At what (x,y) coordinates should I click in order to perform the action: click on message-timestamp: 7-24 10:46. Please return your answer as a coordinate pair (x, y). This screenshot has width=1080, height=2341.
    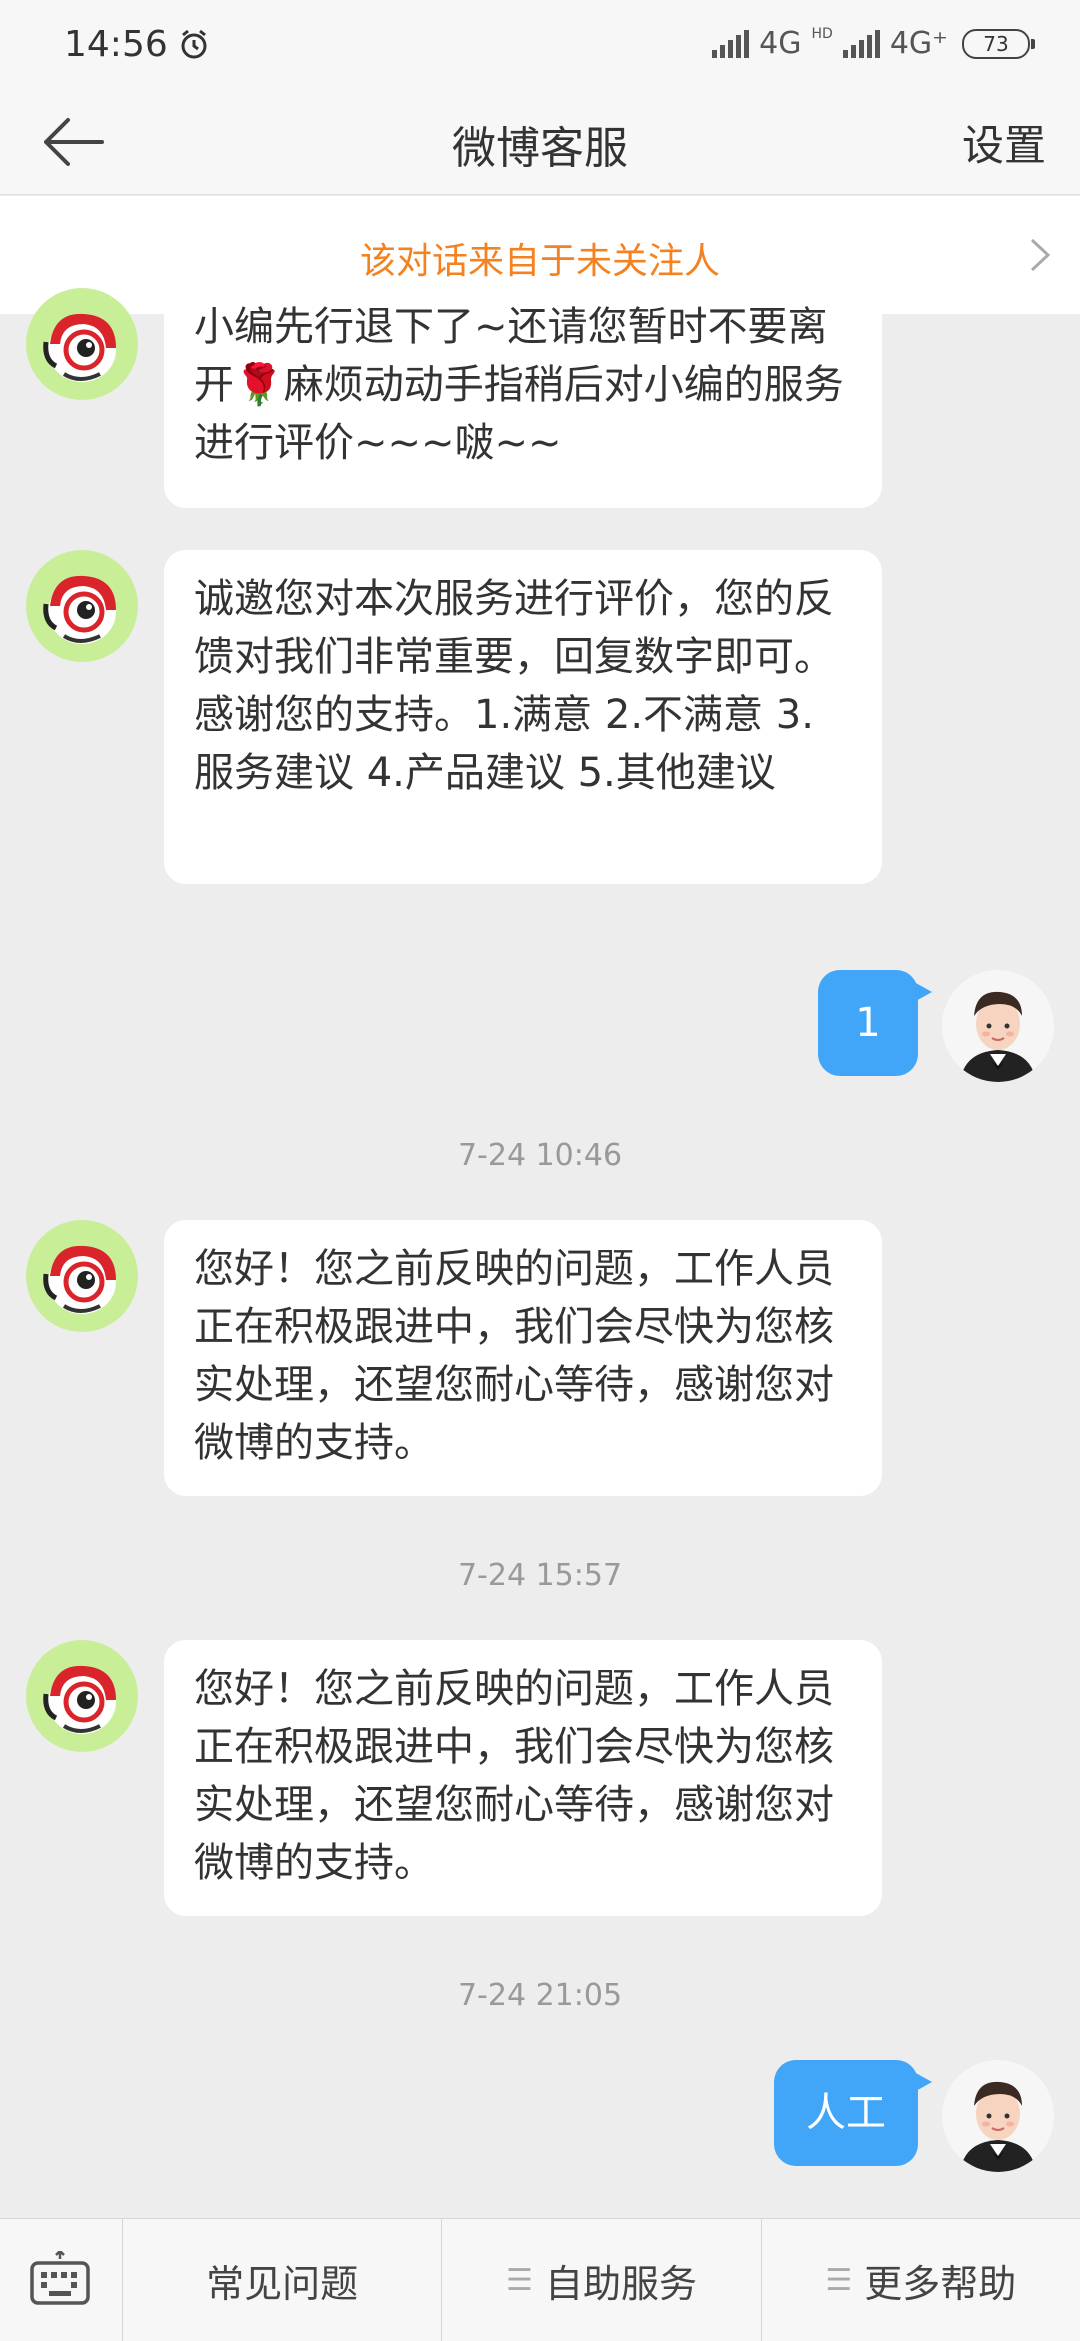
    Looking at the image, I should click on (540, 1155).